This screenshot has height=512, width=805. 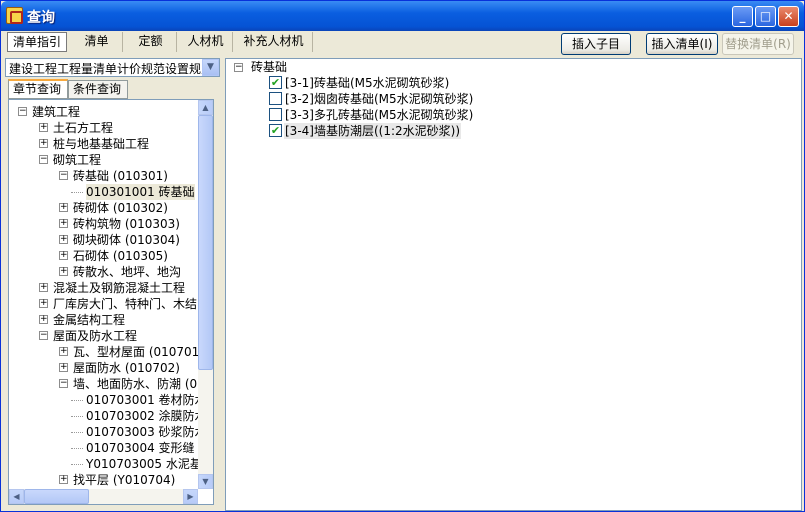 I want to click on tree-horizontal-scrollbar: ◀ ▶, so click(x=103, y=496).